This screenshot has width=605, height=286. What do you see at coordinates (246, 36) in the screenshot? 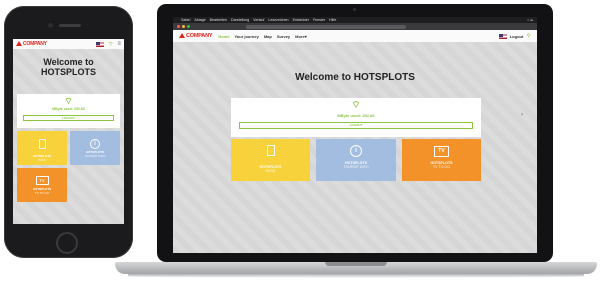
I see `nav-your-journey: Your journey` at bounding box center [246, 36].